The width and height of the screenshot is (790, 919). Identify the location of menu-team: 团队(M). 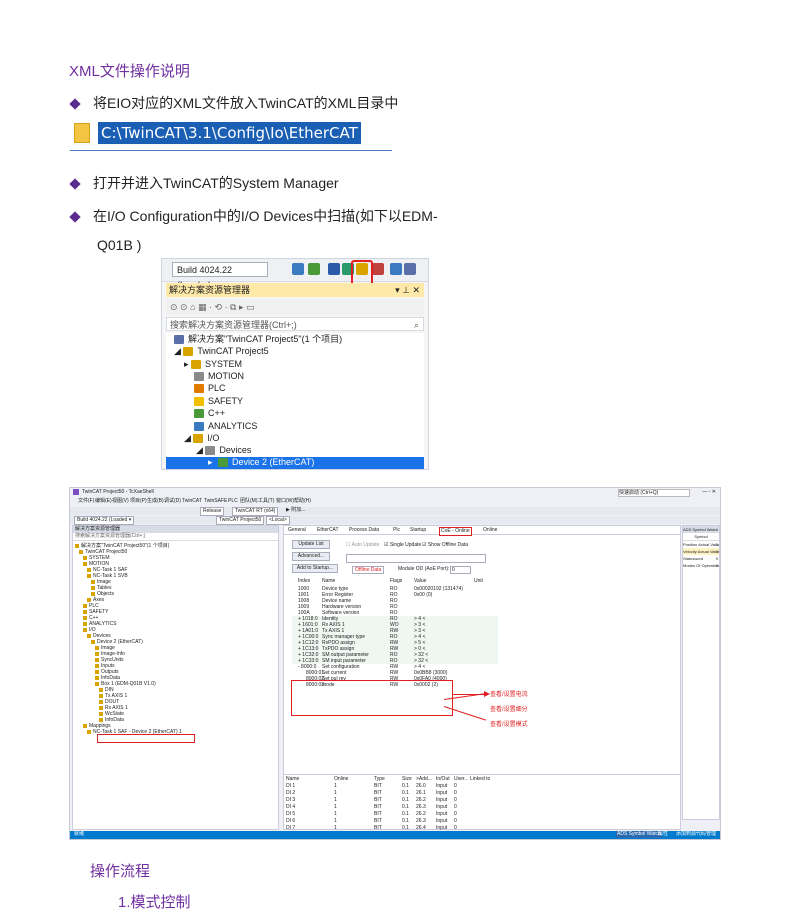
(249, 501).